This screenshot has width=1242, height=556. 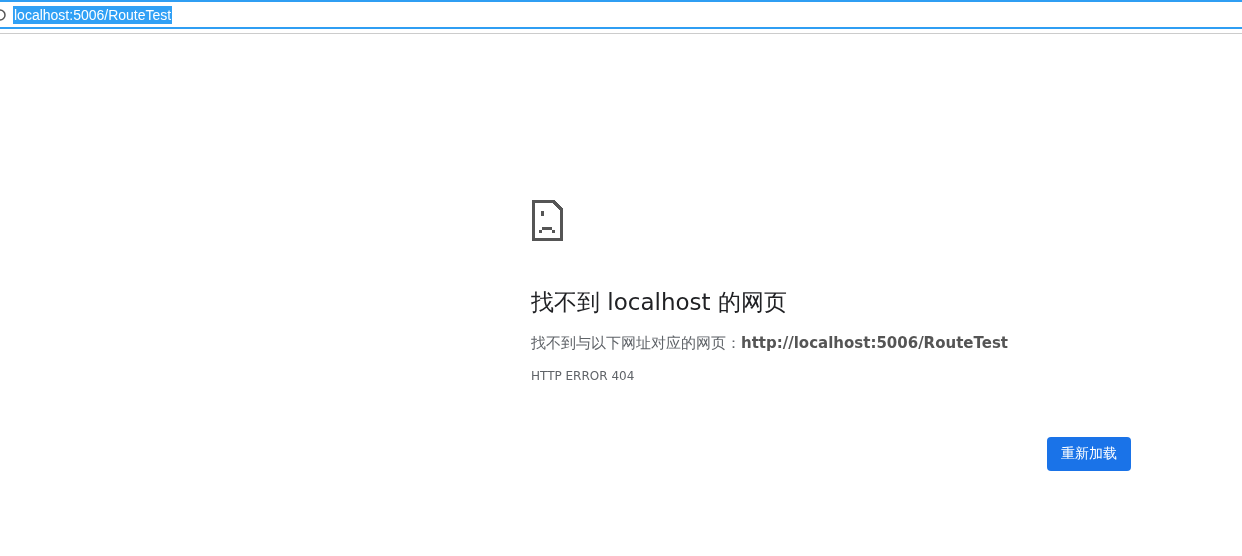 I want to click on sad-page-icon, so click(x=547, y=220).